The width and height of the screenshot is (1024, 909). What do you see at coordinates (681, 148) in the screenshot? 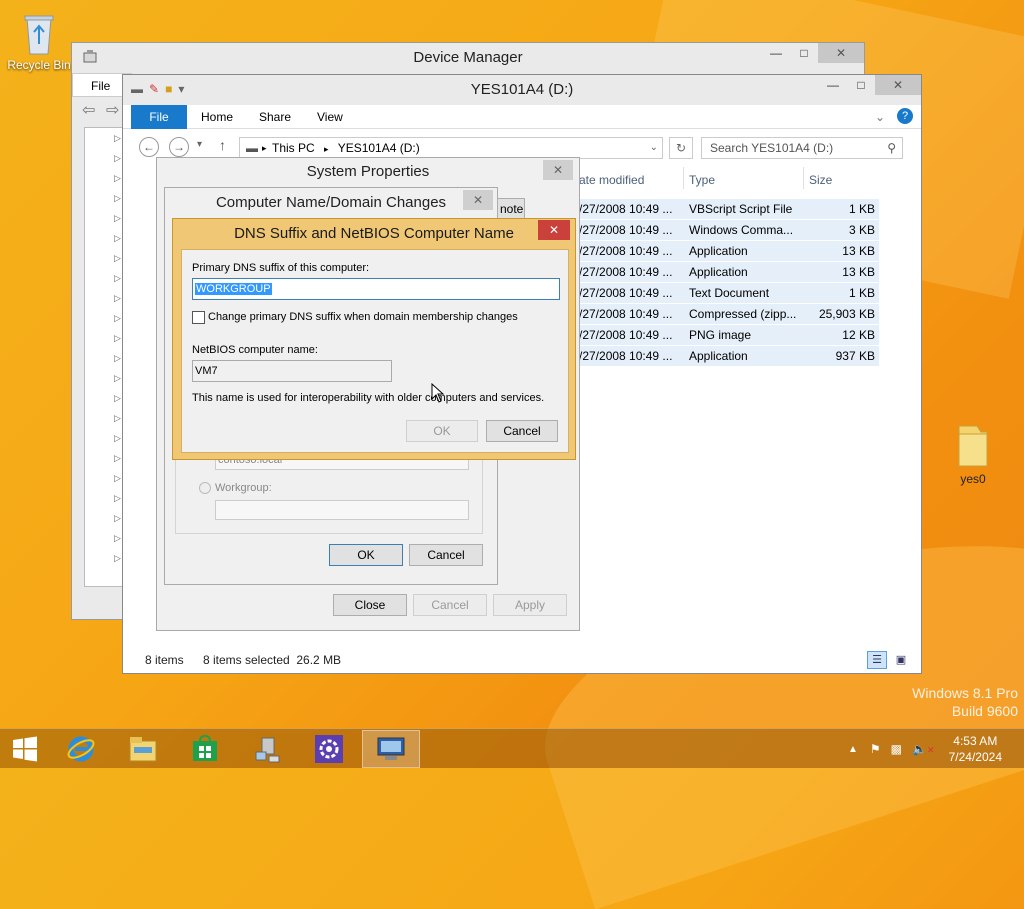
I see `refresh-icon: ↻` at bounding box center [681, 148].